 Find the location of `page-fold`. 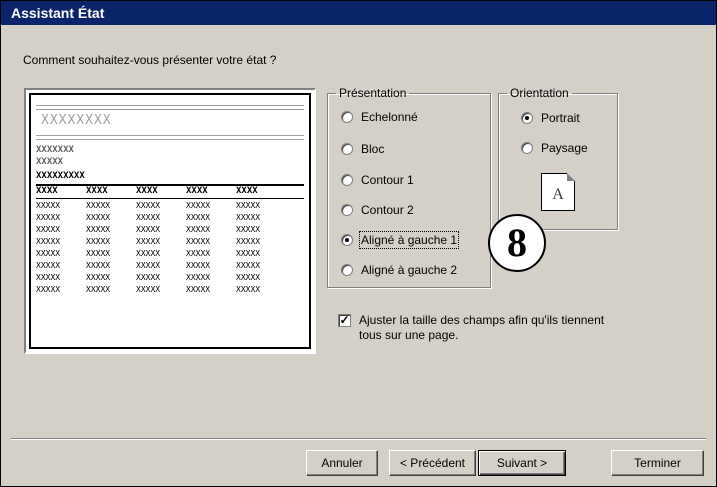

page-fold is located at coordinates (571, 177).